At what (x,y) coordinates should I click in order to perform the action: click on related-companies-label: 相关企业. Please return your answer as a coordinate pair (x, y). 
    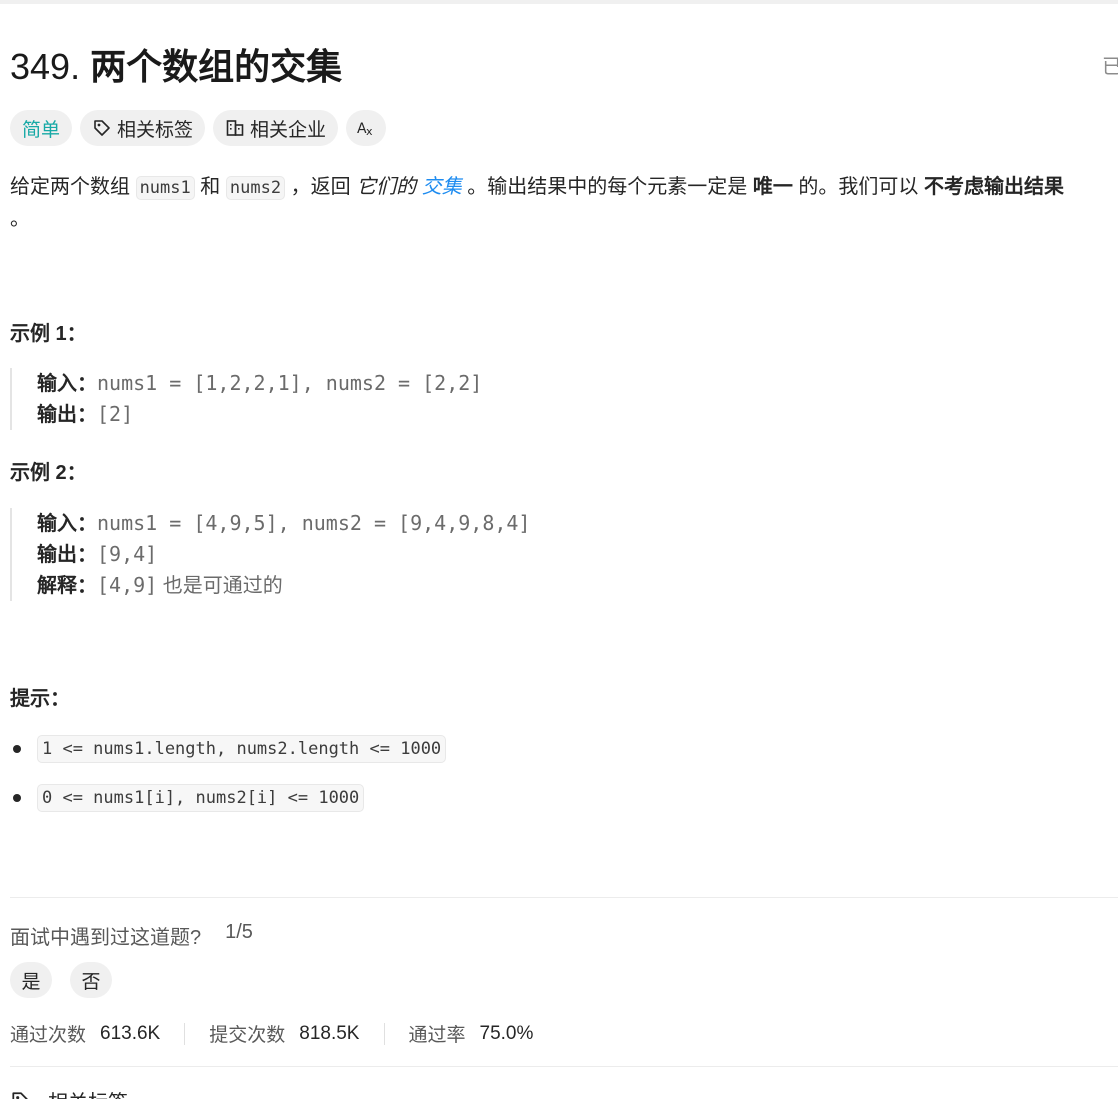
    Looking at the image, I should click on (288, 130).